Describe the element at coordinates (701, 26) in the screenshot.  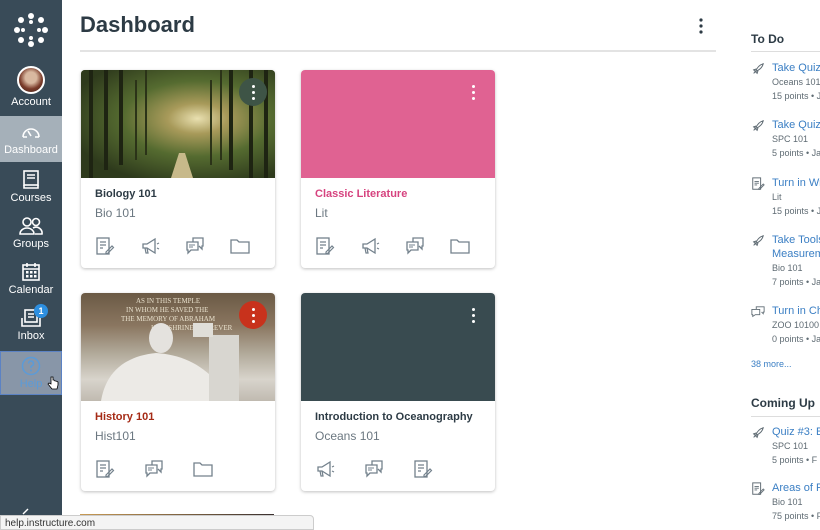
I see `dashboard-options-icon` at that location.